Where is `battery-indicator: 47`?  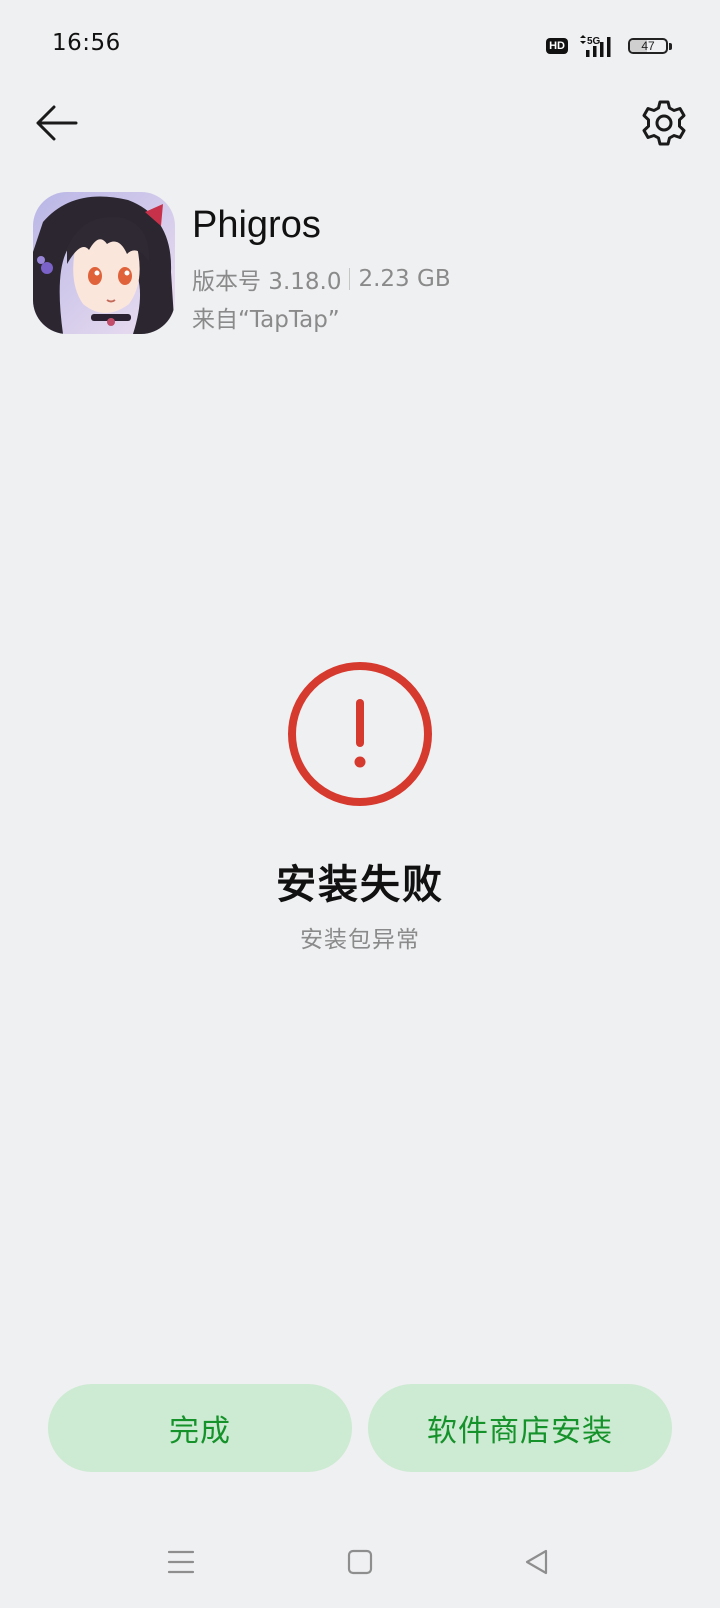
battery-indicator: 47 is located at coordinates (650, 46).